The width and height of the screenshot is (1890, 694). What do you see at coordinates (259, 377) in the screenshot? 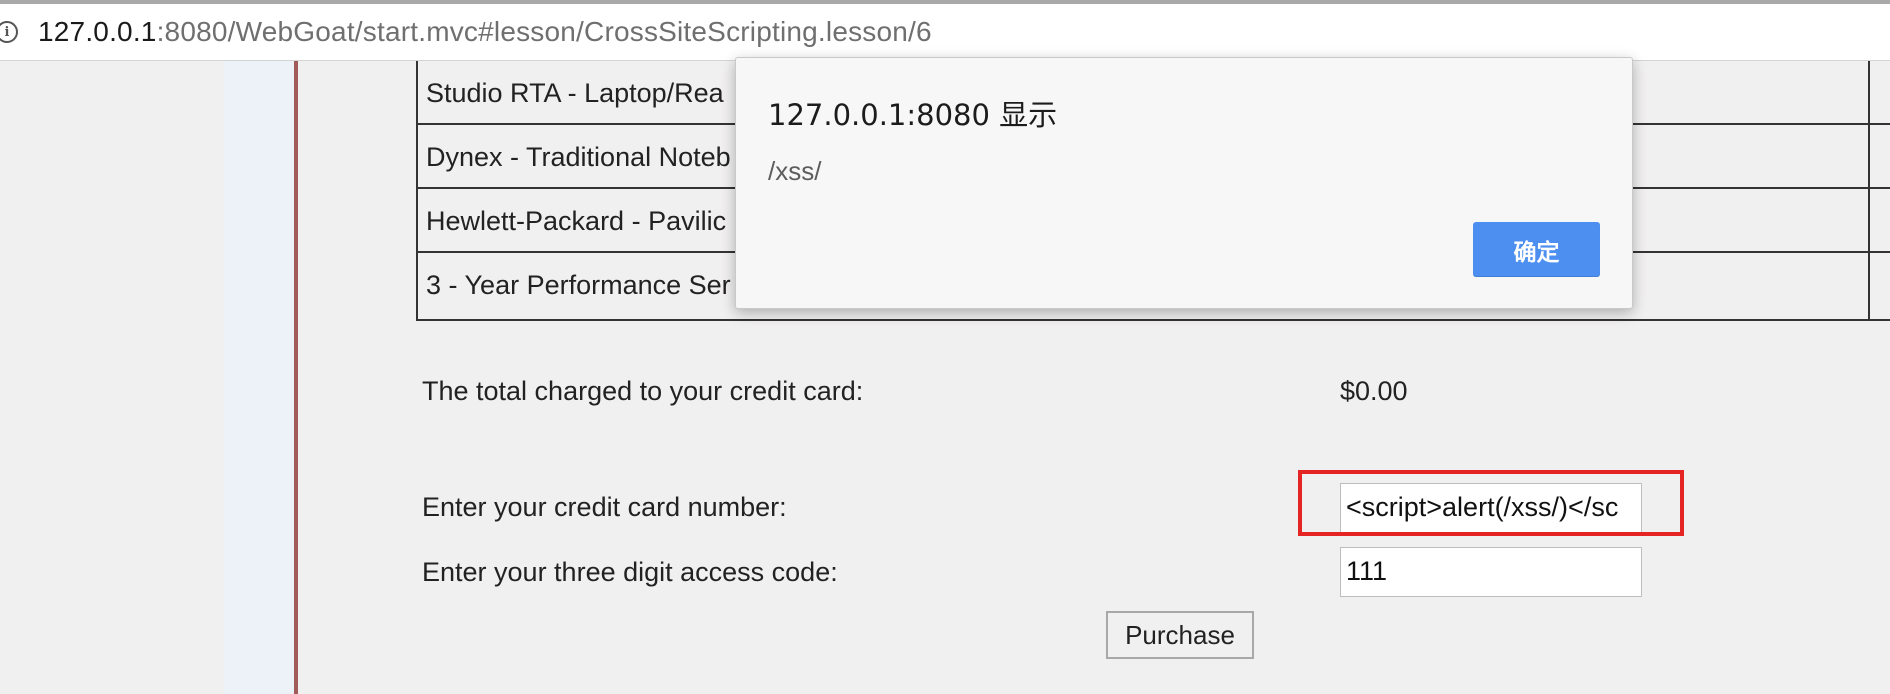
I see `lesson-nav-strip` at bounding box center [259, 377].